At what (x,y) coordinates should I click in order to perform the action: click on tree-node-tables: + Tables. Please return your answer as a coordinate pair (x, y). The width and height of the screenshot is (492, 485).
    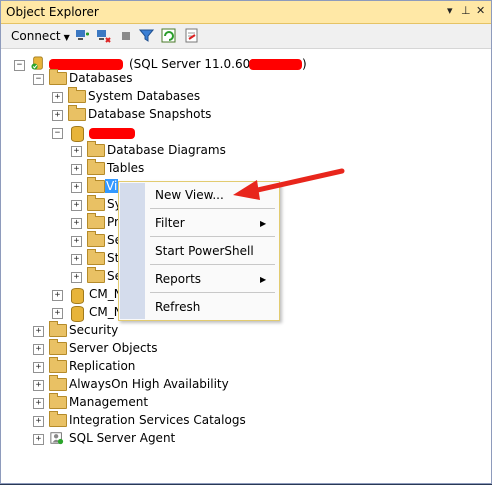
    Looking at the image, I should click on (151, 168).